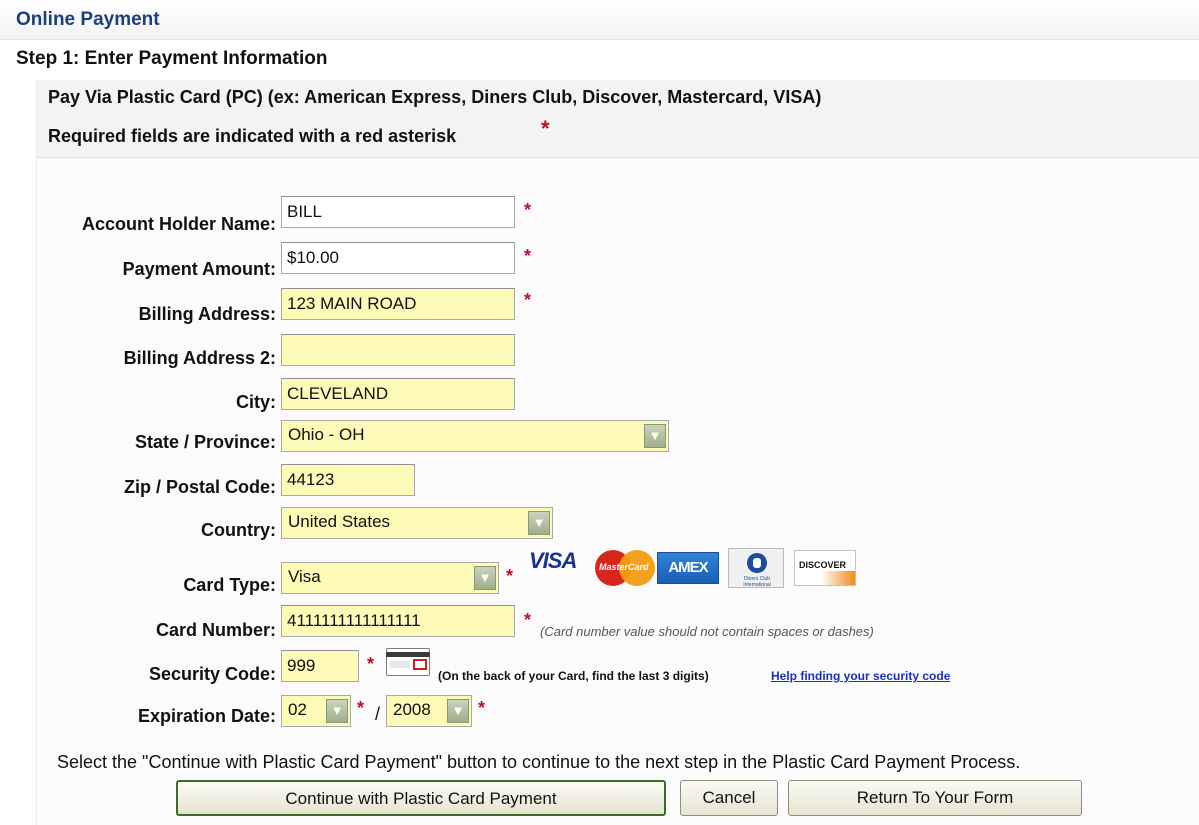 This screenshot has height=825, width=1199. Describe the element at coordinates (398, 394) in the screenshot. I see `city-input` at that location.